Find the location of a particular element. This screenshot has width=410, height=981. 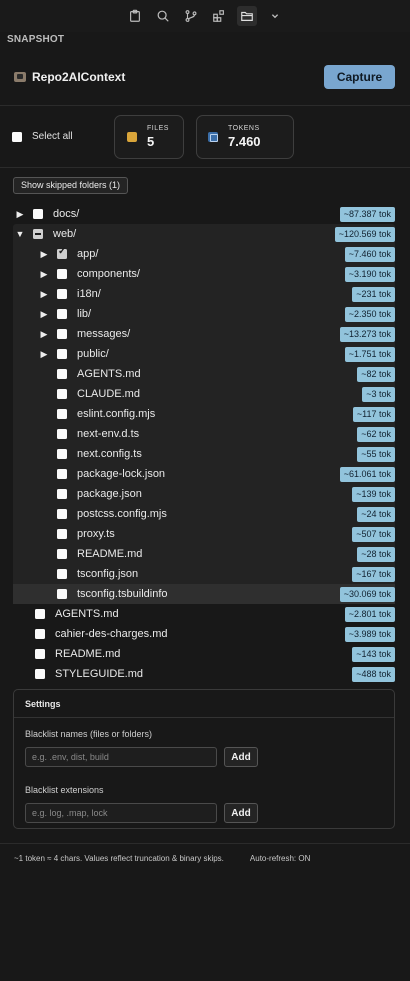

capture-button: Capture is located at coordinates (359, 76).